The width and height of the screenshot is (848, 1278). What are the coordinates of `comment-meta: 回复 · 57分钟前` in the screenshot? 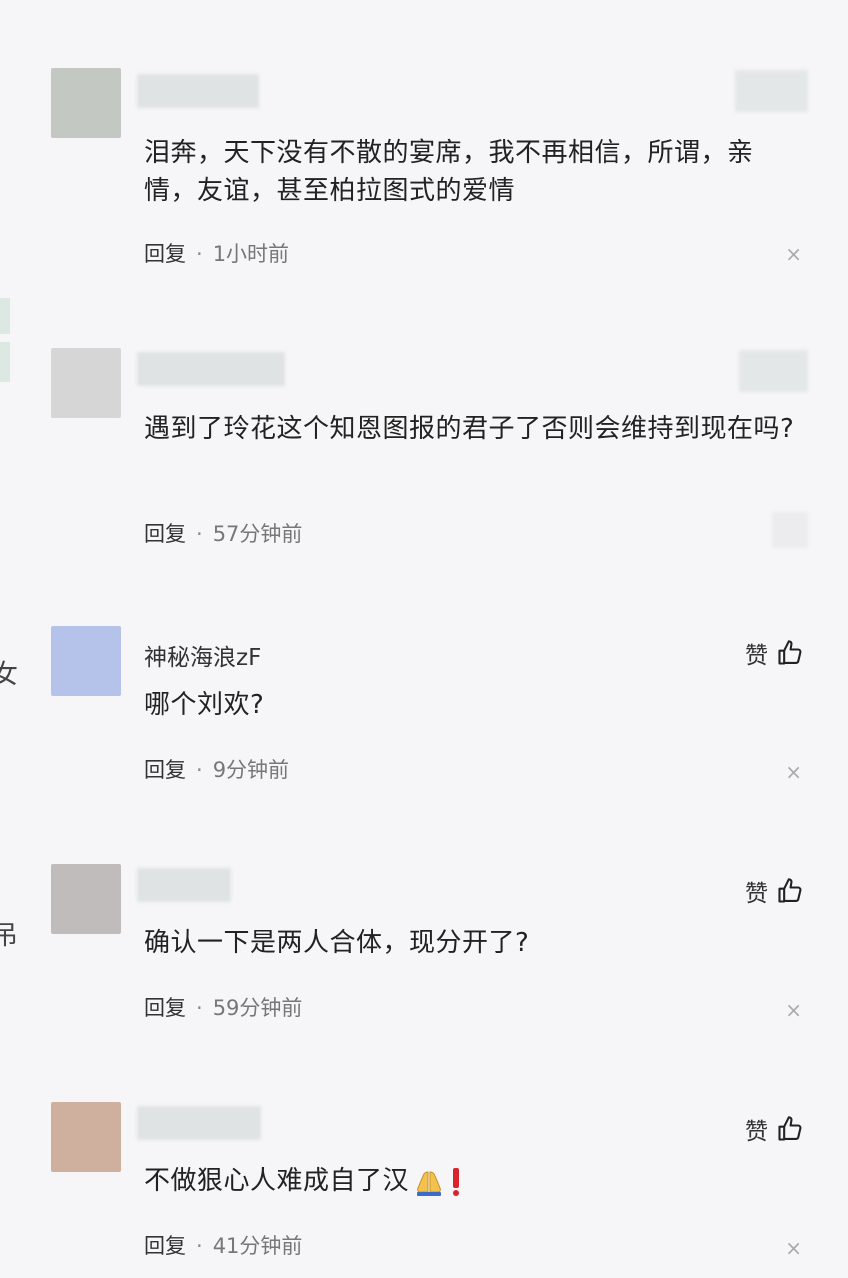 It's located at (223, 533).